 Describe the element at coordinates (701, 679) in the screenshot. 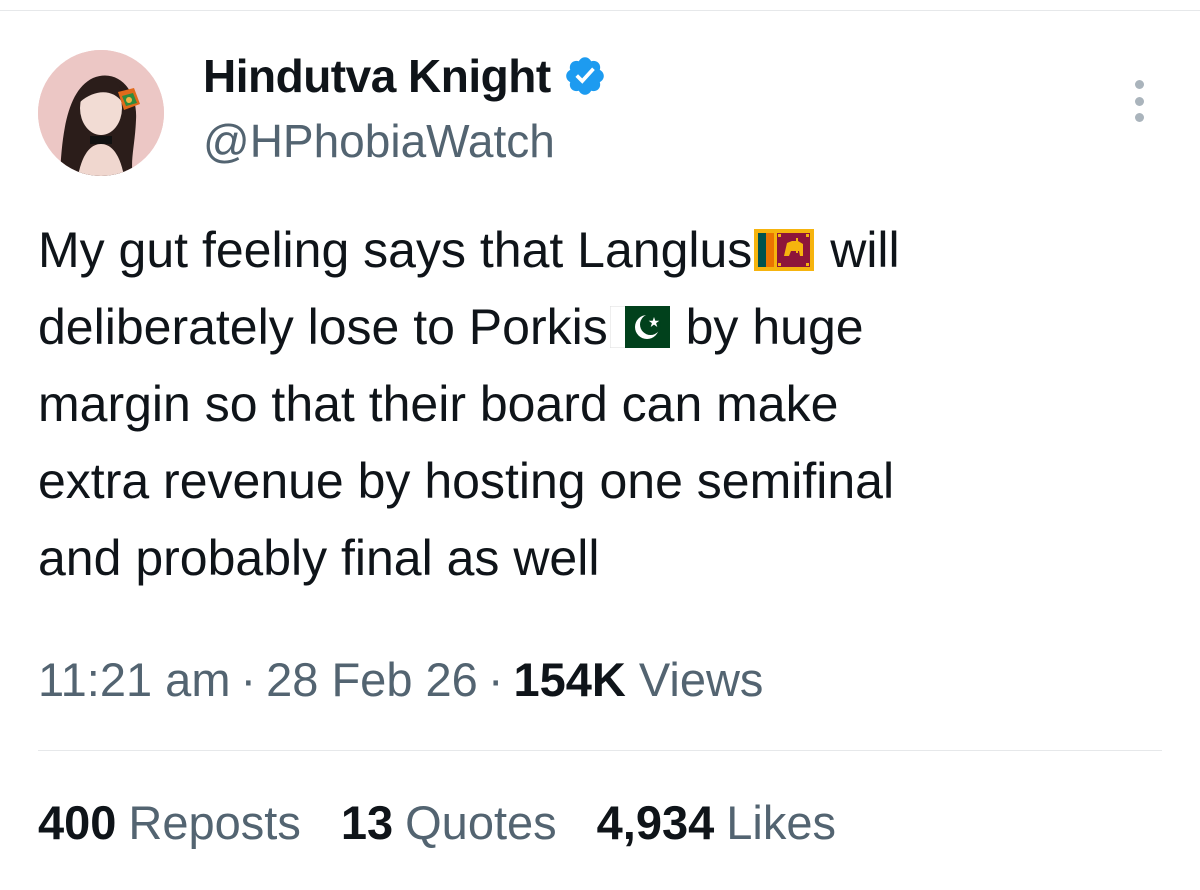

I see `views-label: Views` at that location.